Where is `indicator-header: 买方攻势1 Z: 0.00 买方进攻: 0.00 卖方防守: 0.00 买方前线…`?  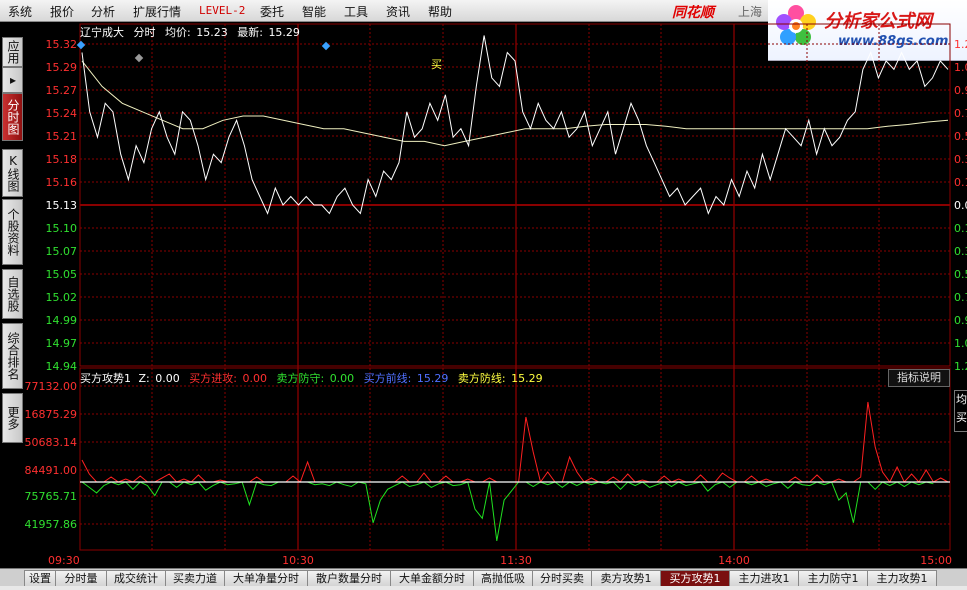 indicator-header: 买方攻势1 Z: 0.00 买方进攻: 0.00 卖方防守: 0.00 买方前线… is located at coordinates (311, 378).